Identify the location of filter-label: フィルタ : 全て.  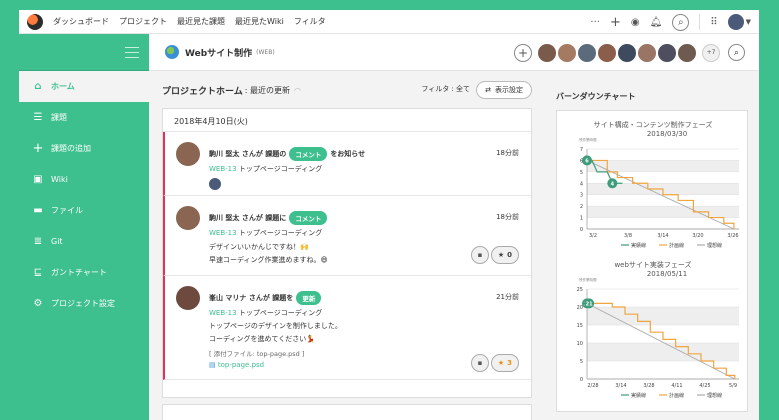
(445, 89).